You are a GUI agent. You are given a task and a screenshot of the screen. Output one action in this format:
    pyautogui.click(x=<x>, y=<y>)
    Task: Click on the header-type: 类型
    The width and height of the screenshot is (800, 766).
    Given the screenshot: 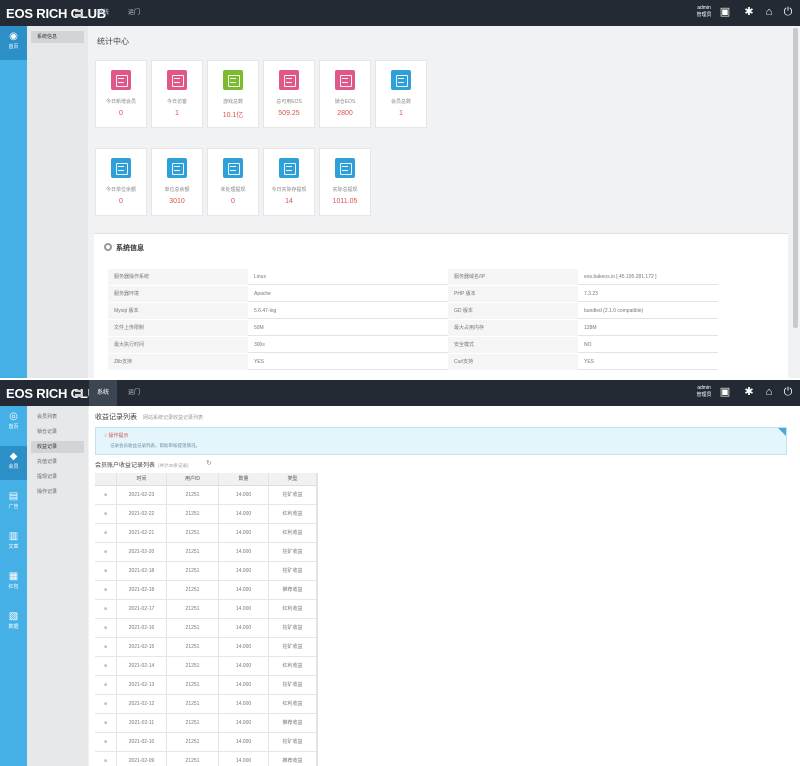 What is the action you would take?
    pyautogui.click(x=293, y=479)
    